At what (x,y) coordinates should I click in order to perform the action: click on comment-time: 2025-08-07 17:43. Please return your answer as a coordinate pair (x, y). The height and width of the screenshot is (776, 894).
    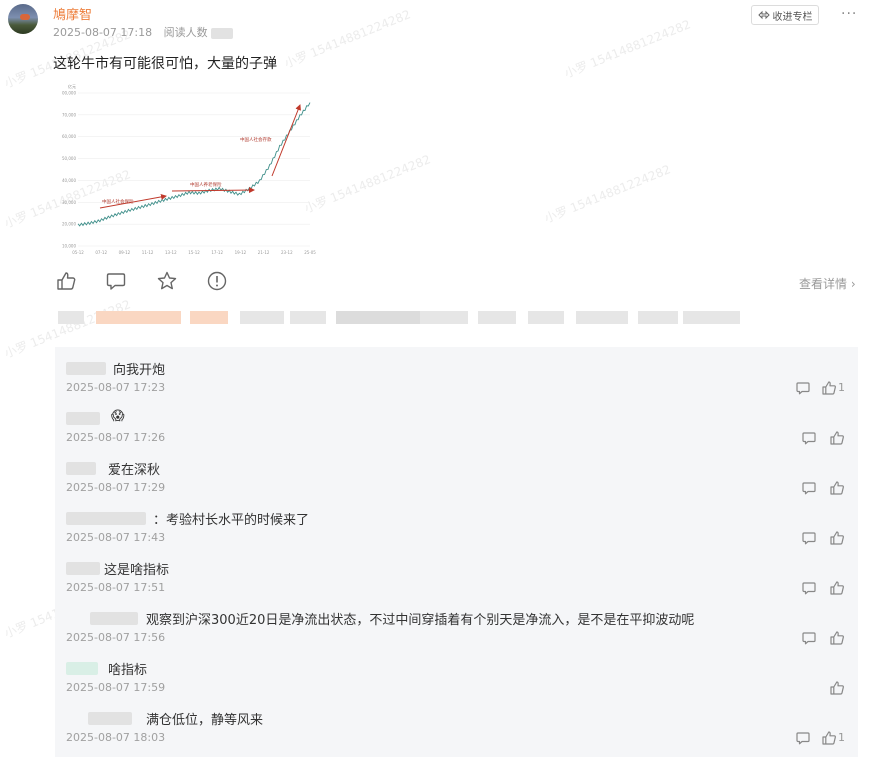
    Looking at the image, I should click on (116, 537).